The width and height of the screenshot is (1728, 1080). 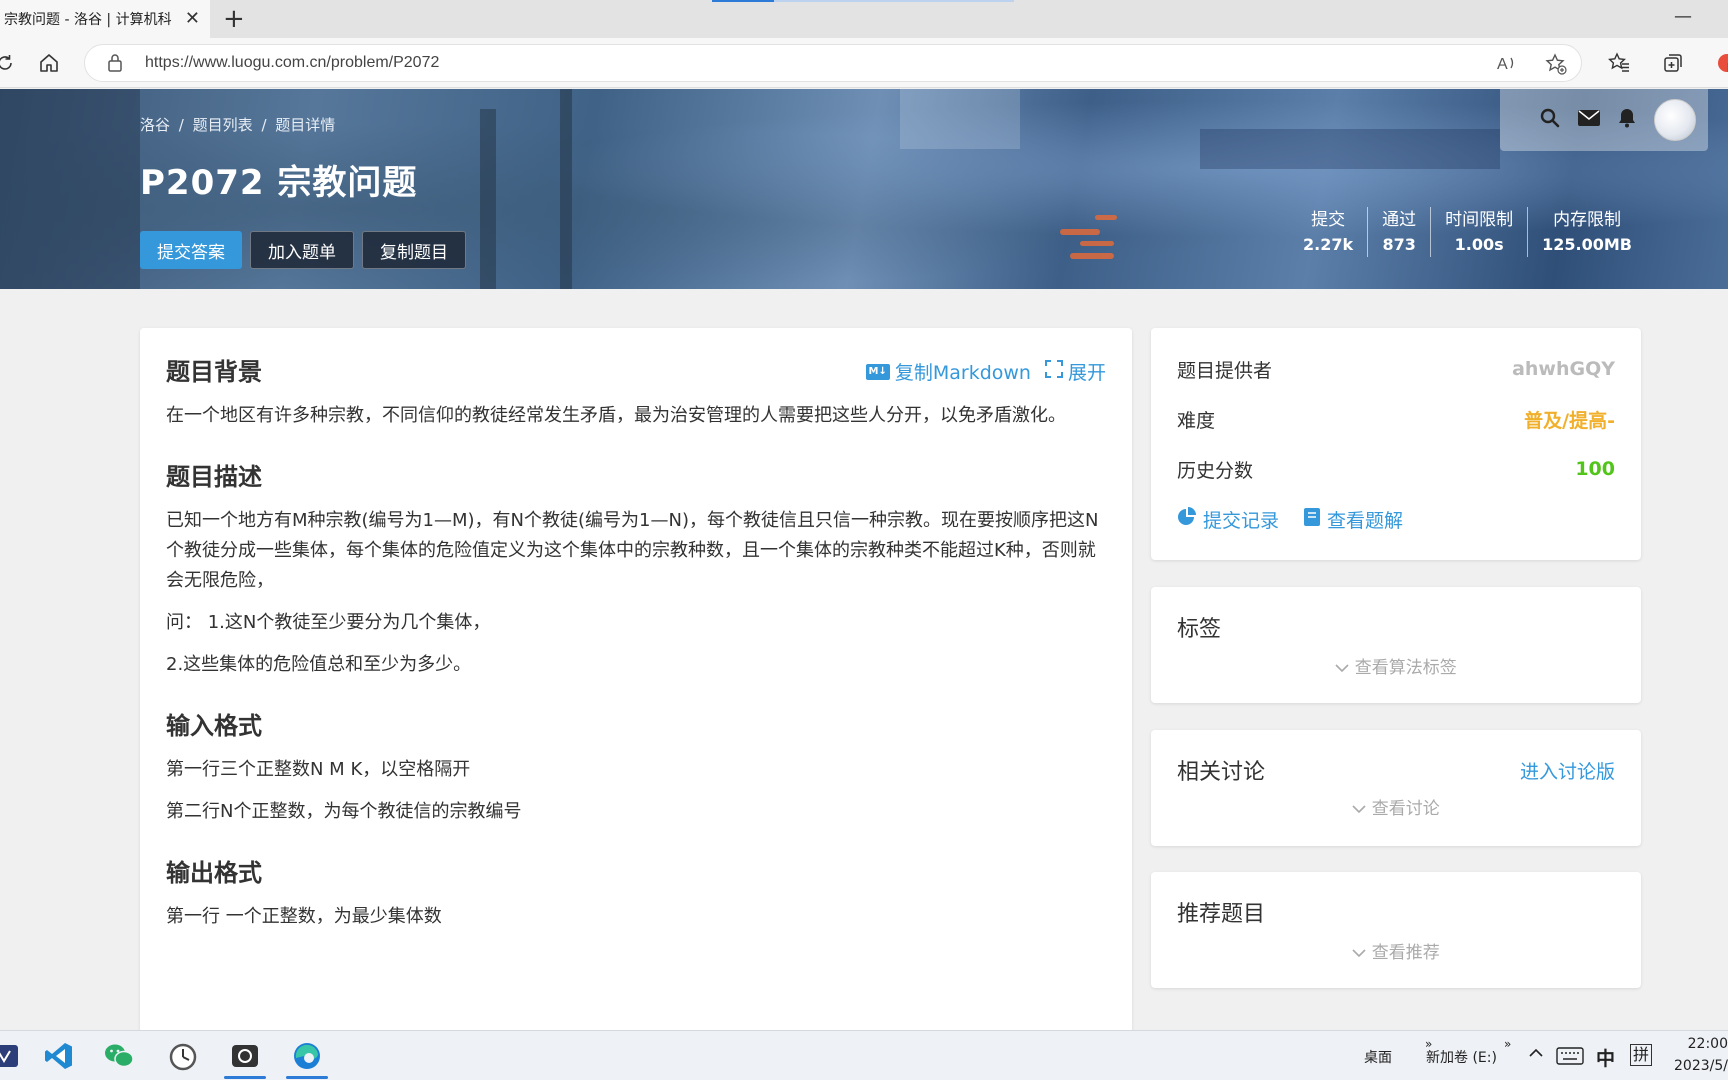 What do you see at coordinates (119, 1055) in the screenshot?
I see `wechat-icon` at bounding box center [119, 1055].